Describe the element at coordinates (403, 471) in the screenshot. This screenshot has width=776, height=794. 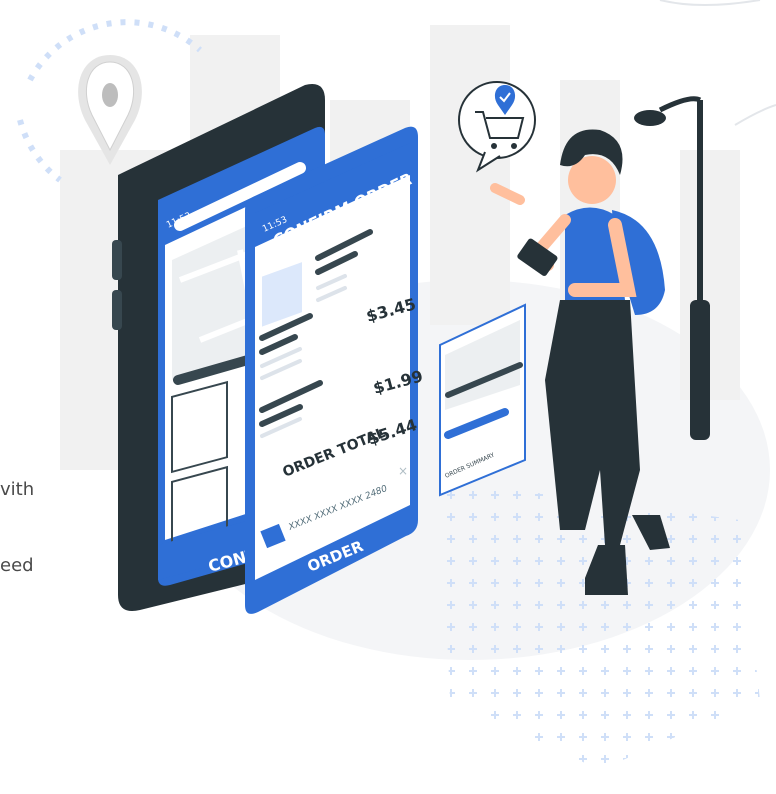
I see `clear-icon: ×` at that location.